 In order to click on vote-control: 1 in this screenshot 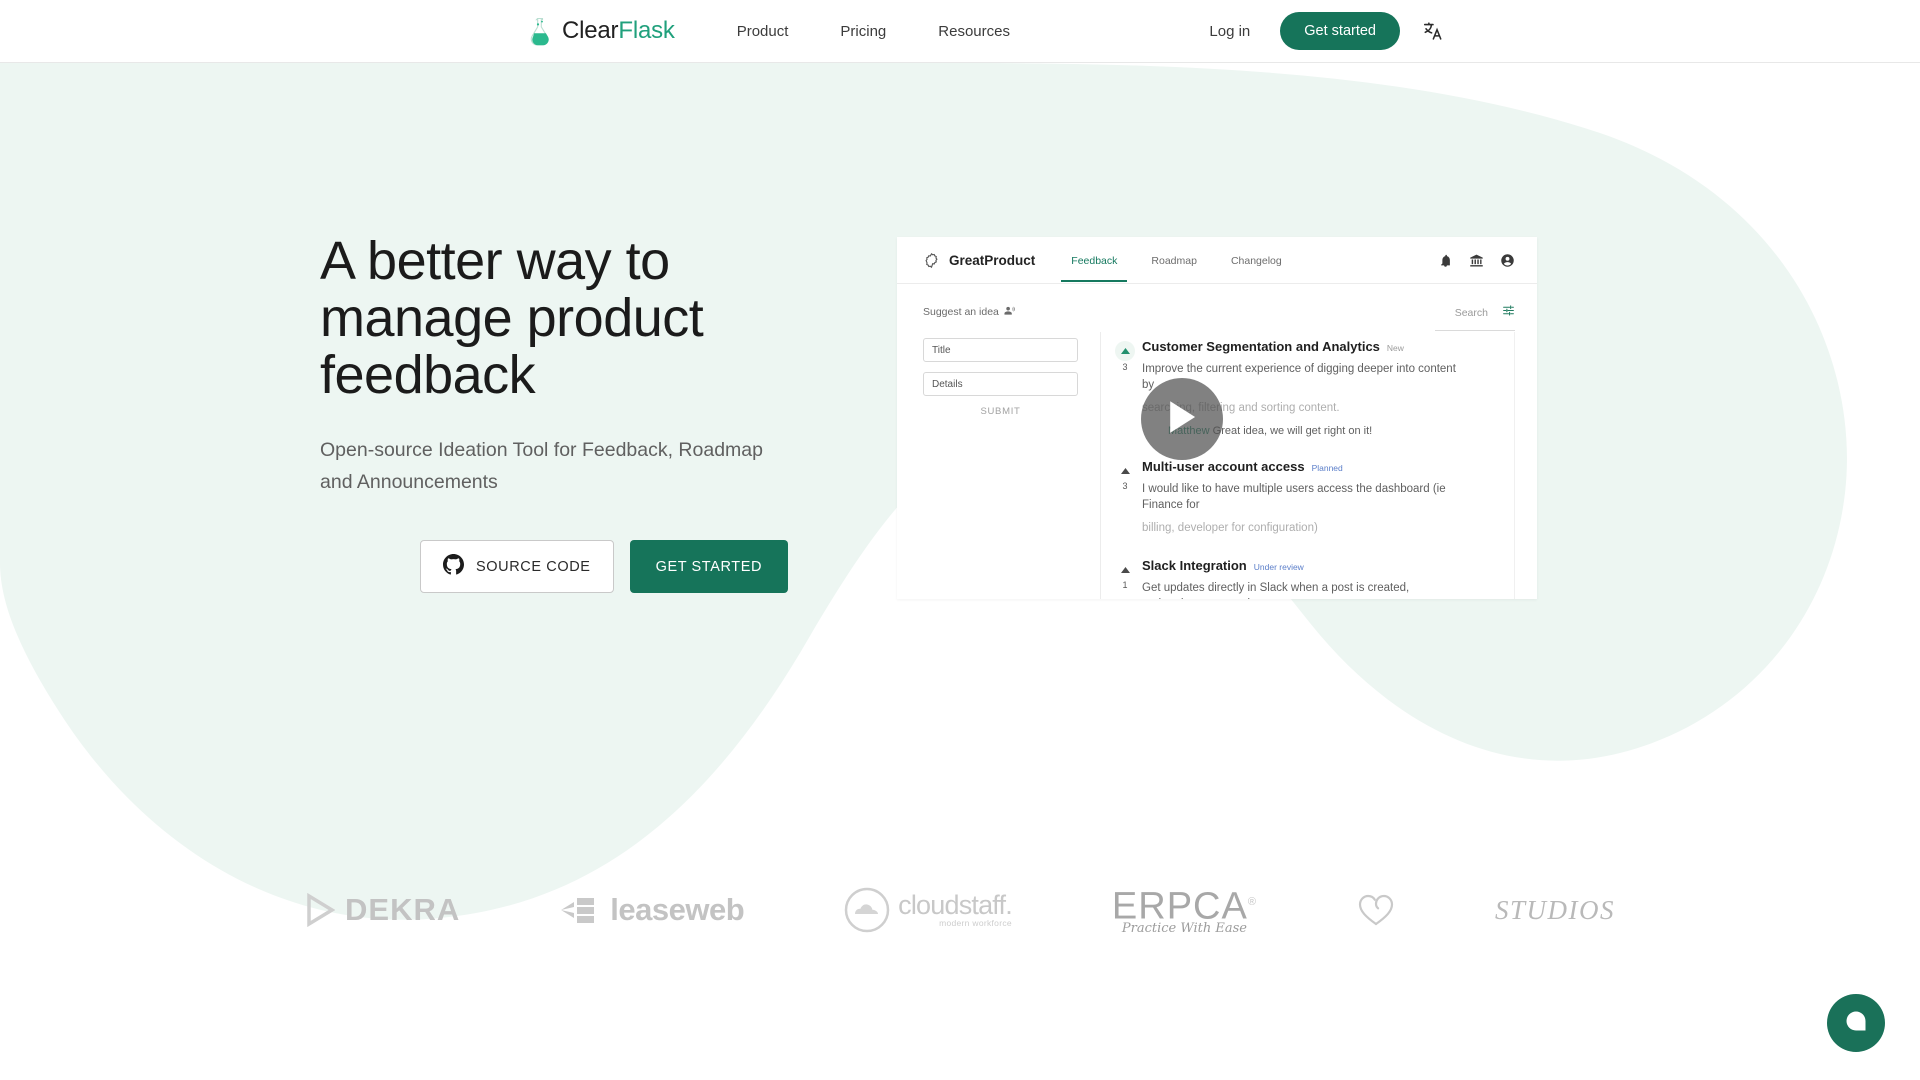, I will do `click(1125, 578)`.